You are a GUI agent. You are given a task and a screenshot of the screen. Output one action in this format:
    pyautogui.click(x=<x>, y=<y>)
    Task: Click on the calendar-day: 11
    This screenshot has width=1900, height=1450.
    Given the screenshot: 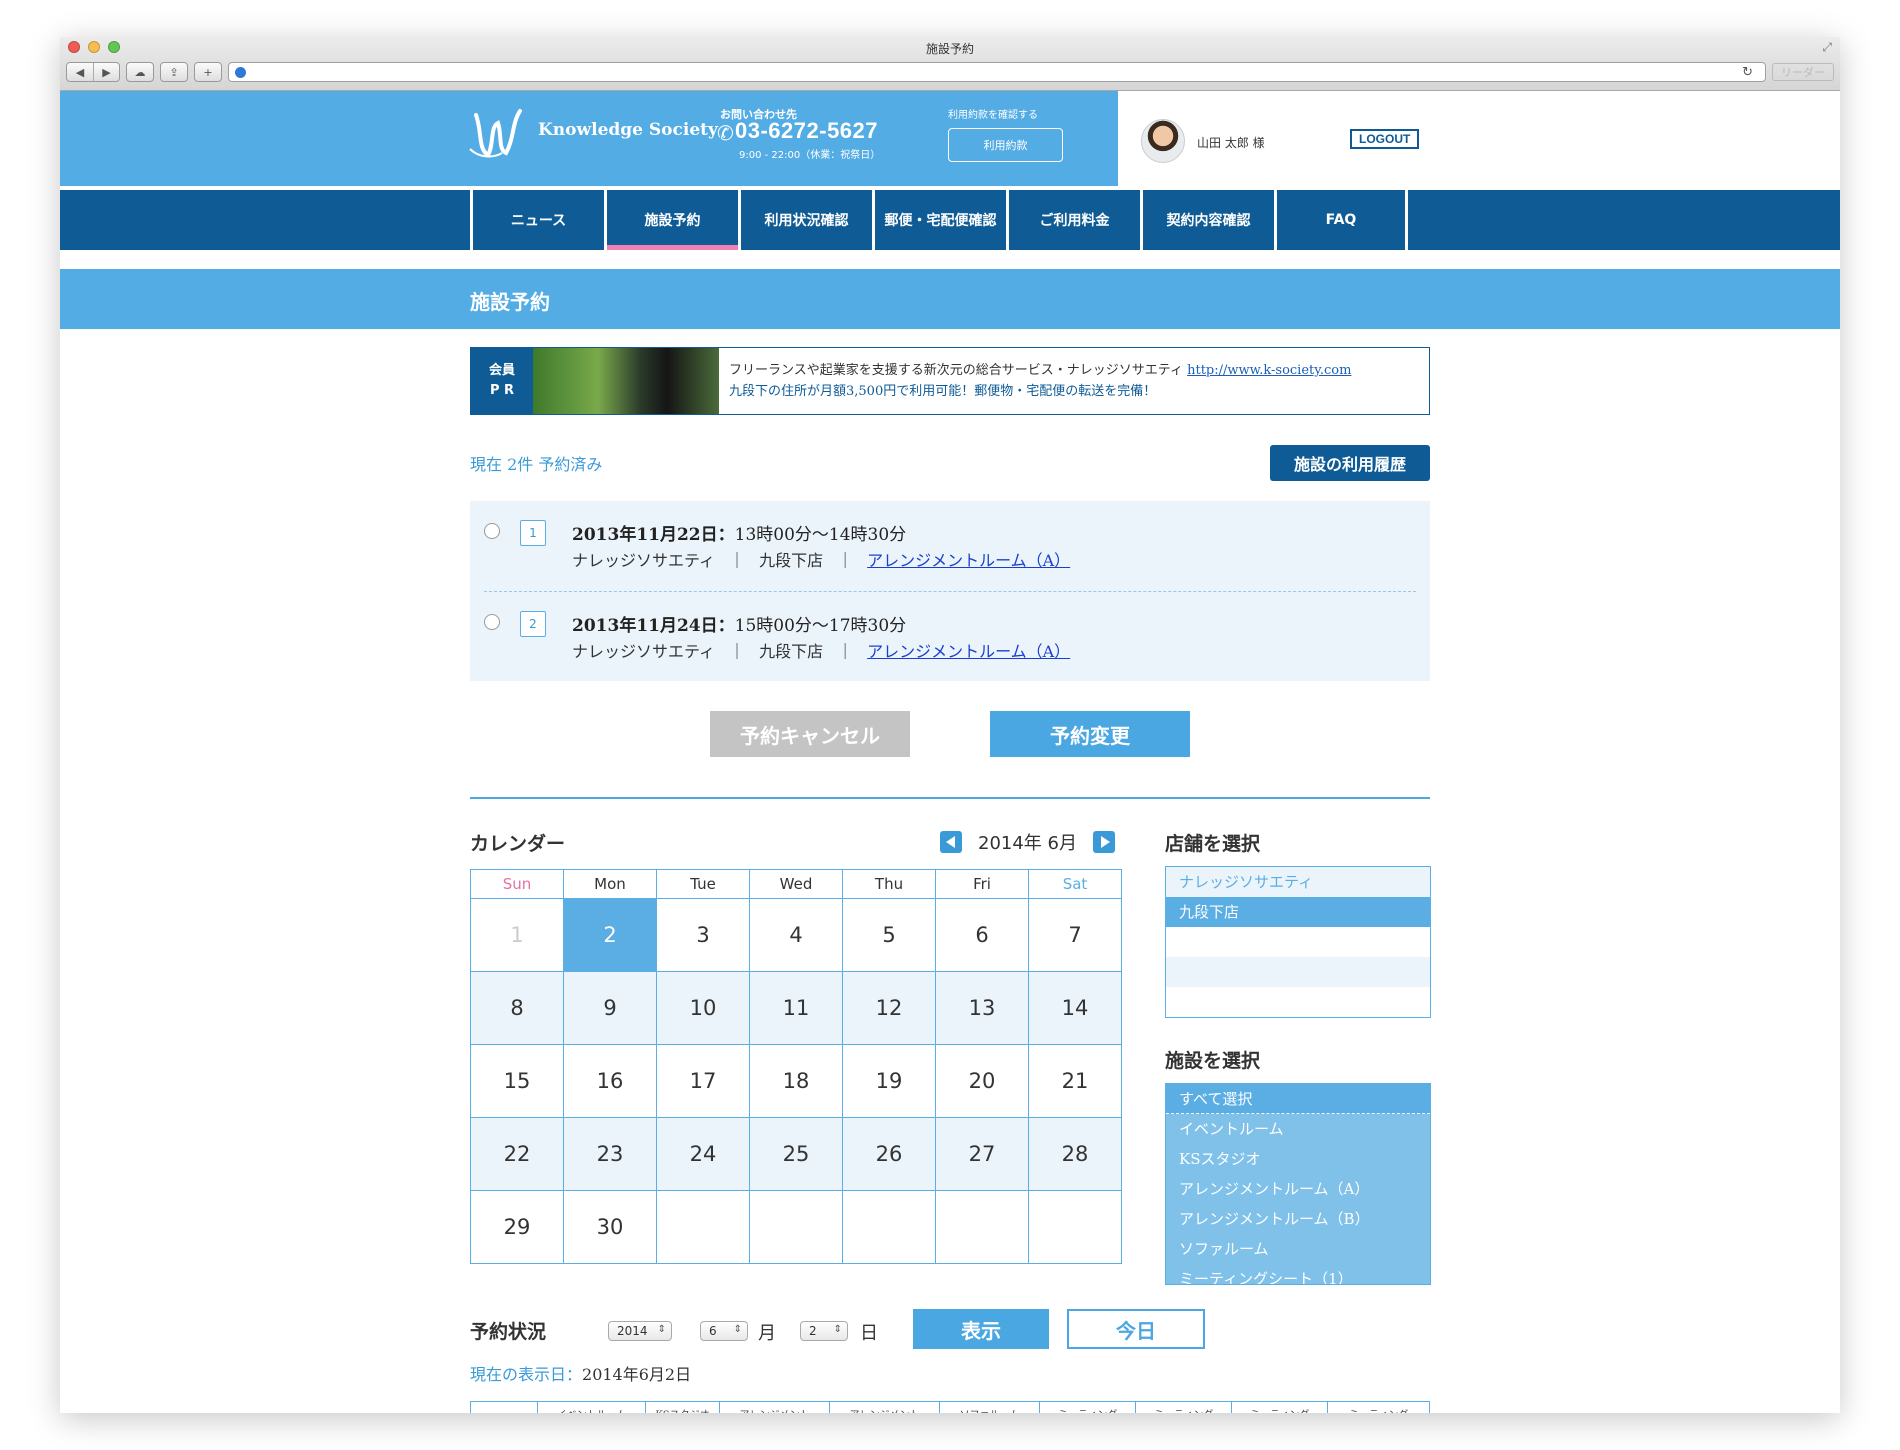 What is the action you would take?
    pyautogui.click(x=796, y=1008)
    